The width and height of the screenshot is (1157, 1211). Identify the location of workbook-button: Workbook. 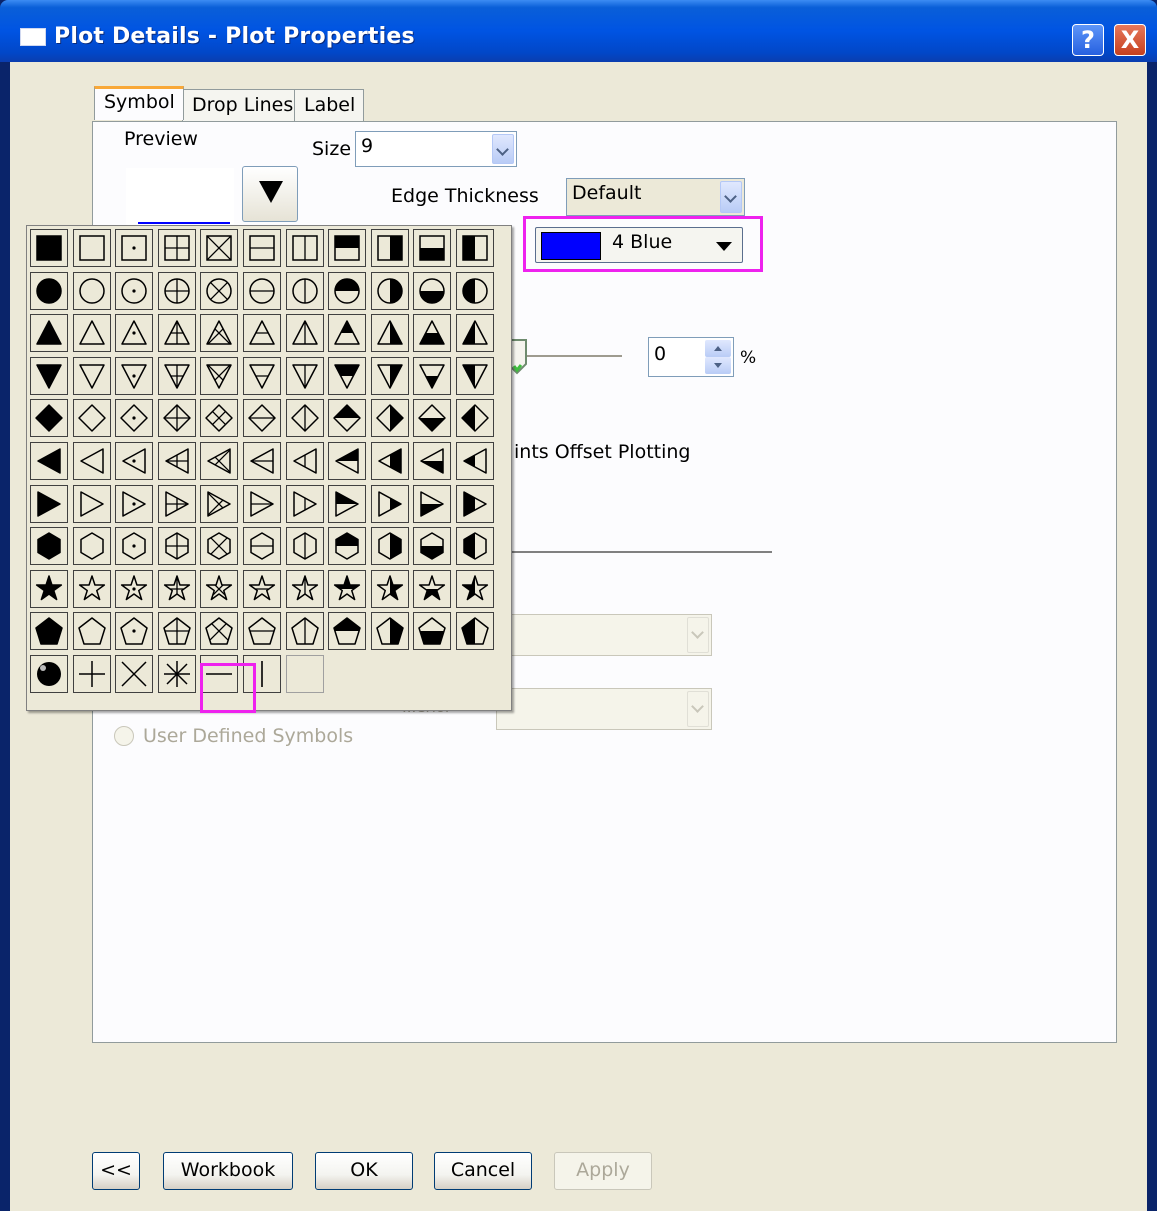
(228, 1171).